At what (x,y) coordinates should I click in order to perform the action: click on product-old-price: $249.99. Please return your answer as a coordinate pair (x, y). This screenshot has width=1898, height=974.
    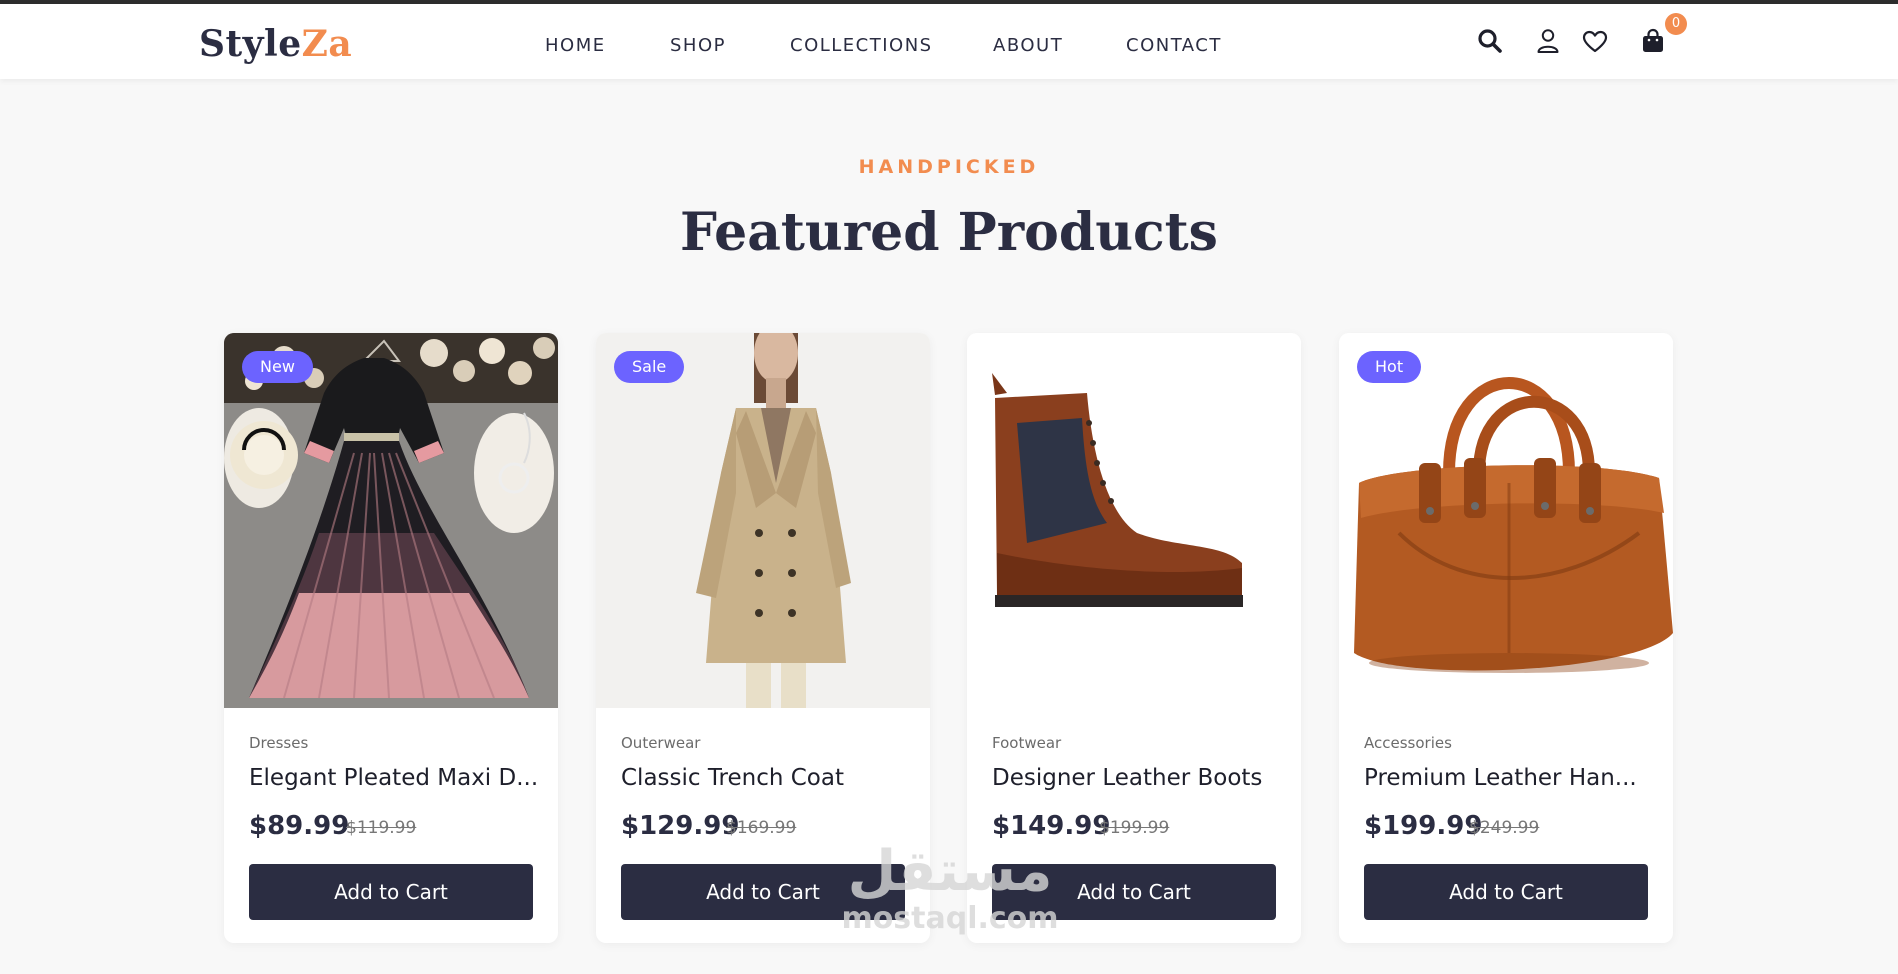
    Looking at the image, I should click on (1504, 828).